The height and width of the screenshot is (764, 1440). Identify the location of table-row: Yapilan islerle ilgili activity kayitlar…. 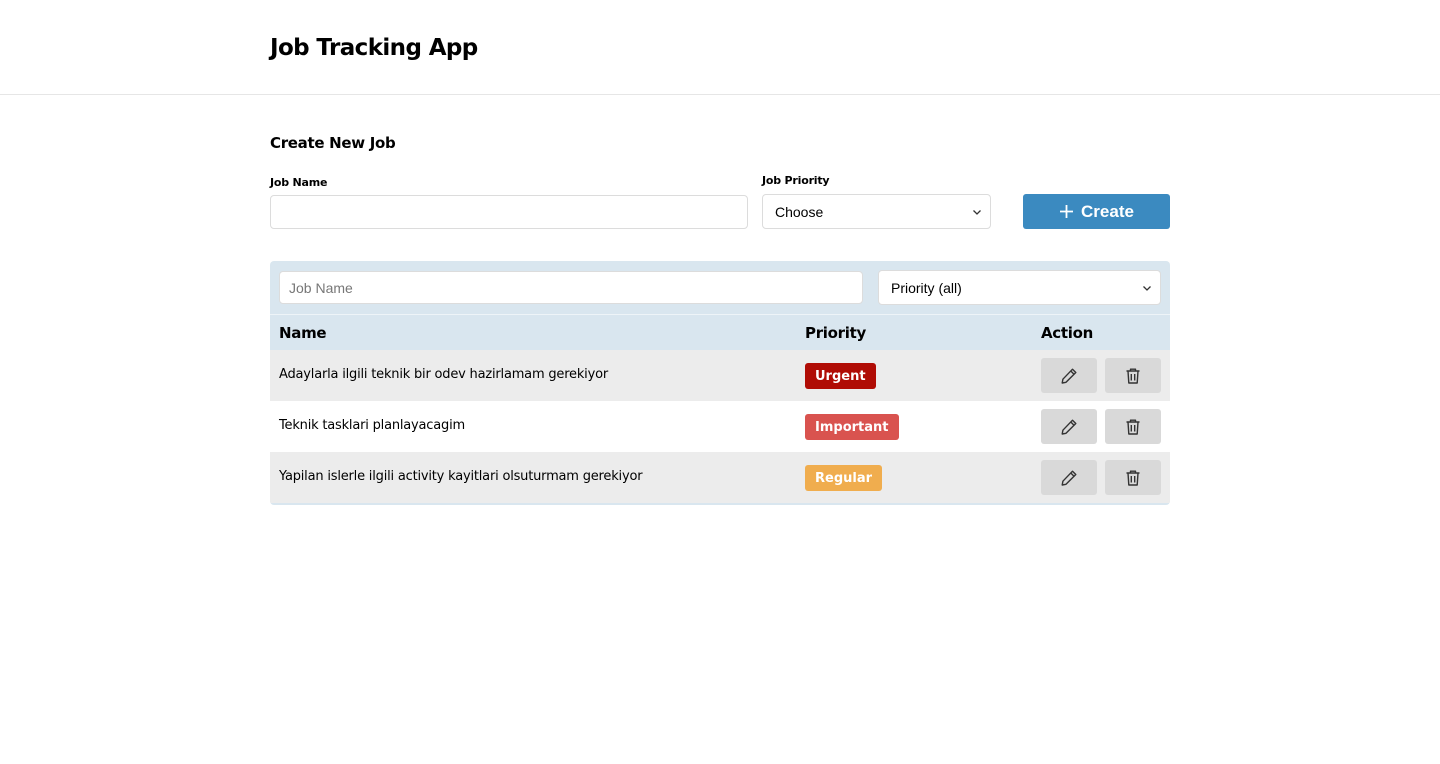
(720, 477).